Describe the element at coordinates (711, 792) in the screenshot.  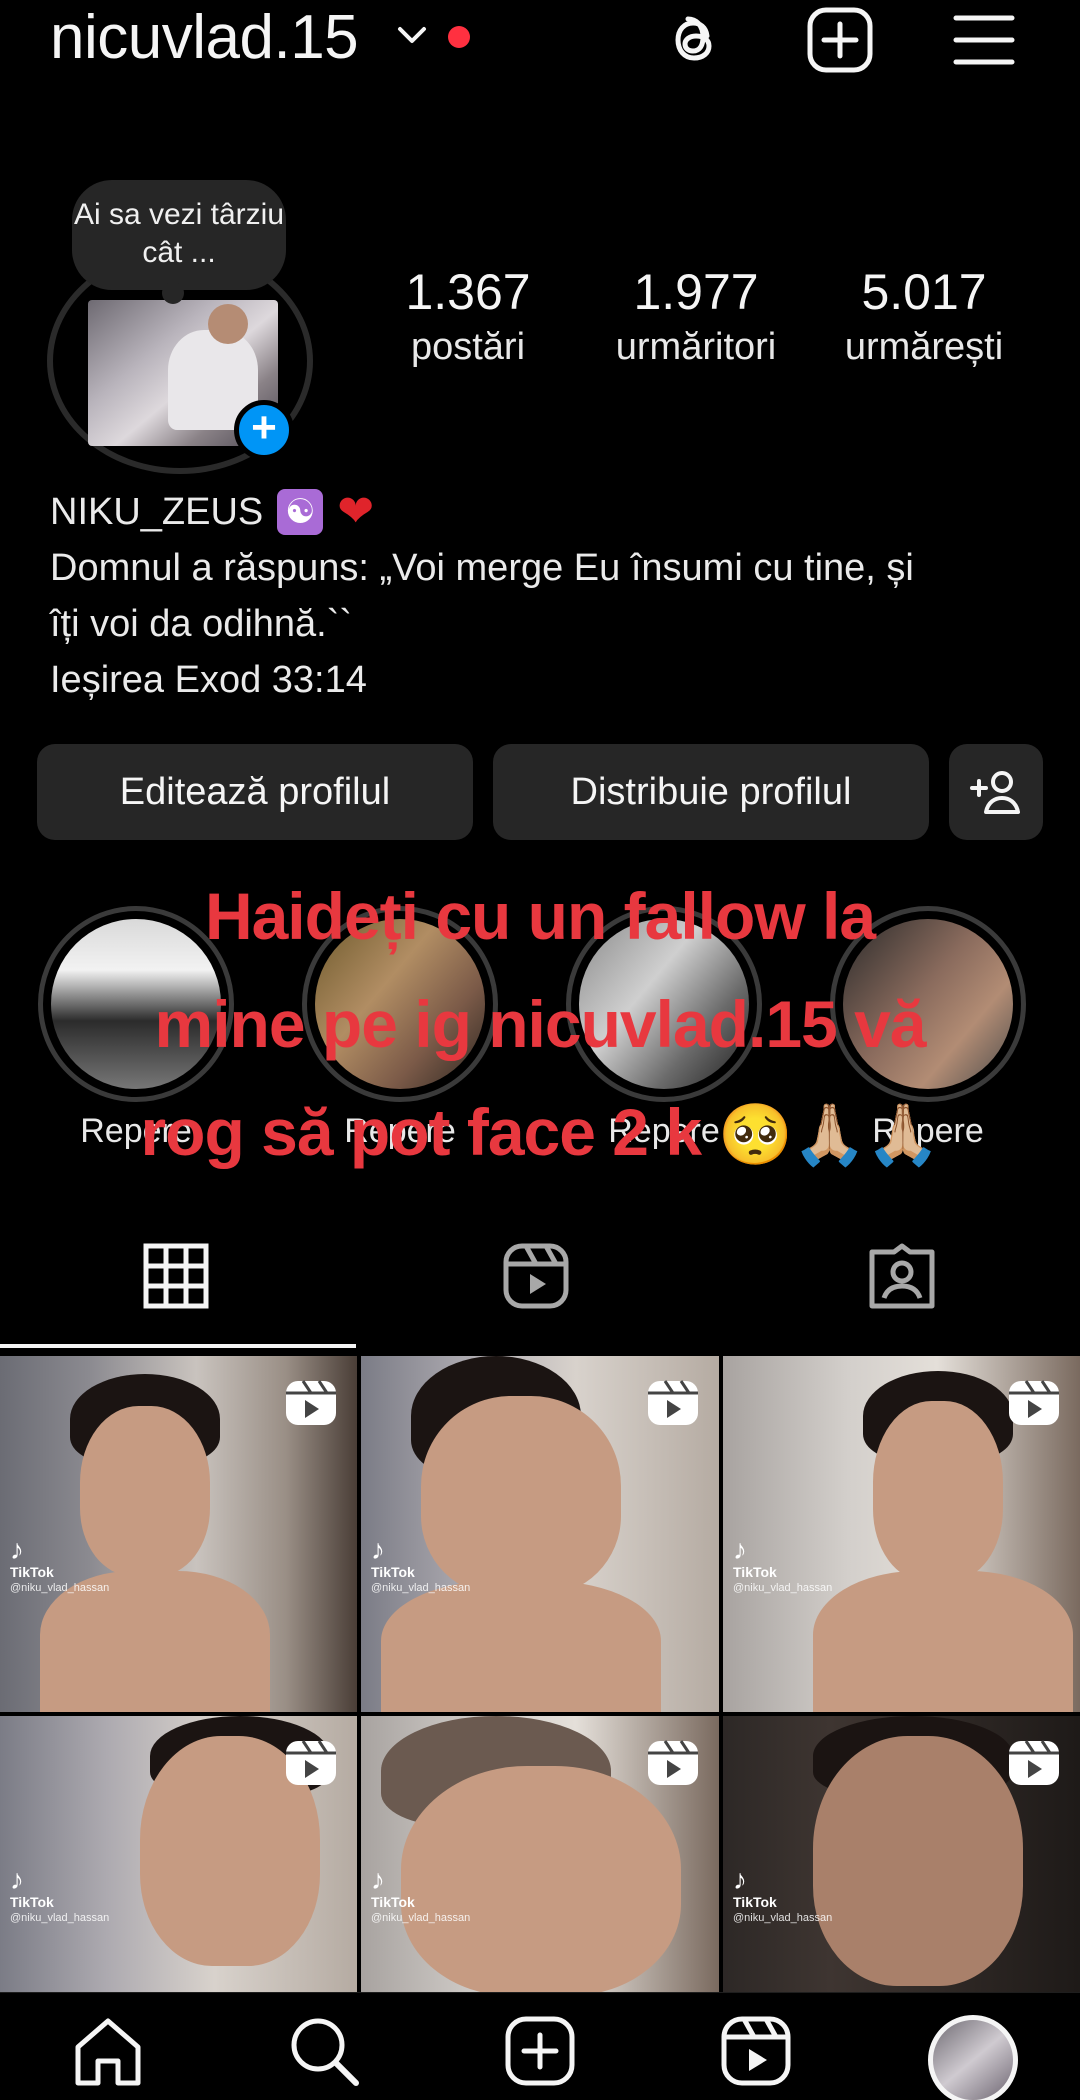
I see `share-profile-button: Distribuie profilul` at that location.